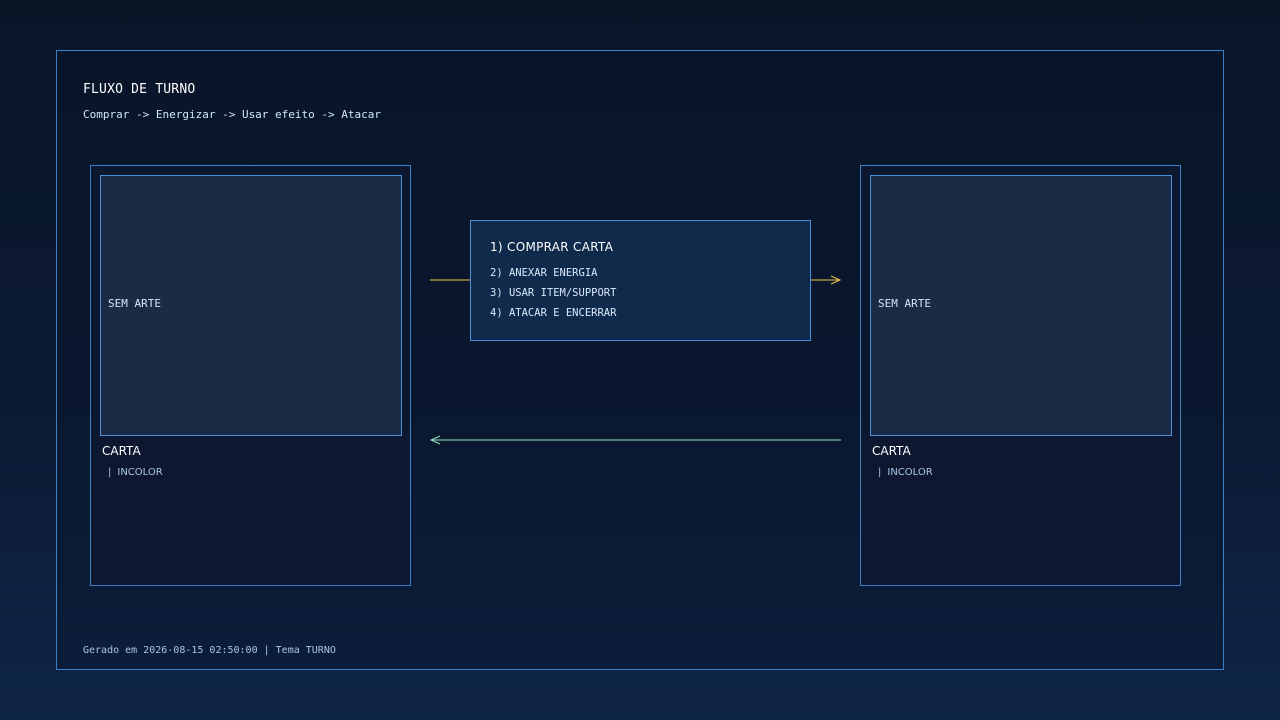  I want to click on step-3-label: 3) USAR ITEM/SUPPORT, so click(553, 293).